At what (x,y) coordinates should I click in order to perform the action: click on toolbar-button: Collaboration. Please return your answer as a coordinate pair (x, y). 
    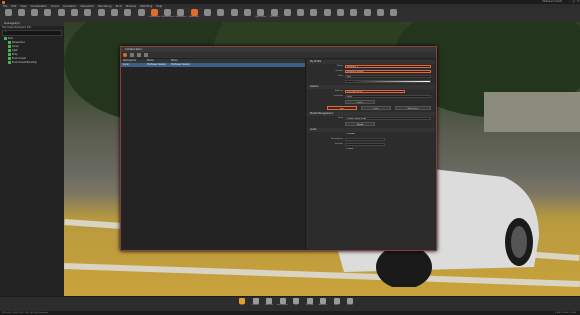
    Looking at the image, I should click on (154, 15).